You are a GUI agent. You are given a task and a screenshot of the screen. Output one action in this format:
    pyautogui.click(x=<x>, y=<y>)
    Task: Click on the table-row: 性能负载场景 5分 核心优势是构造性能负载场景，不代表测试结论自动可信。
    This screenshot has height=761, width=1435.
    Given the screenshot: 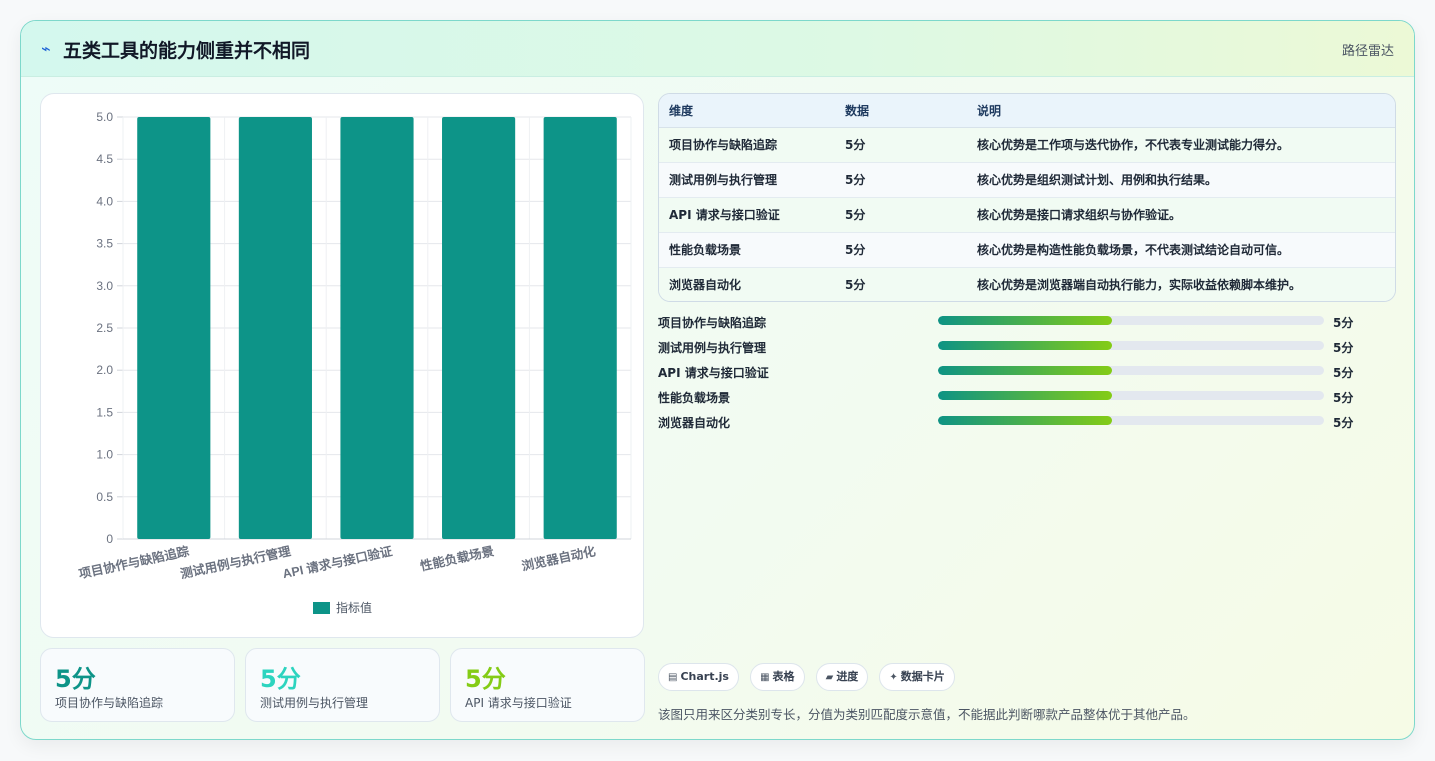 What is the action you would take?
    pyautogui.click(x=1027, y=250)
    